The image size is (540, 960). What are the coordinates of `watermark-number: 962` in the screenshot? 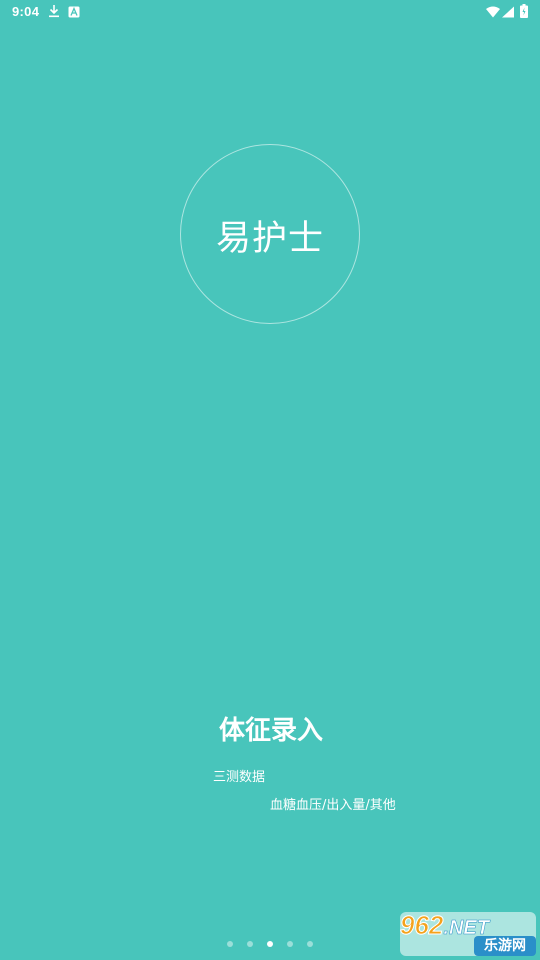 It's located at (421, 925).